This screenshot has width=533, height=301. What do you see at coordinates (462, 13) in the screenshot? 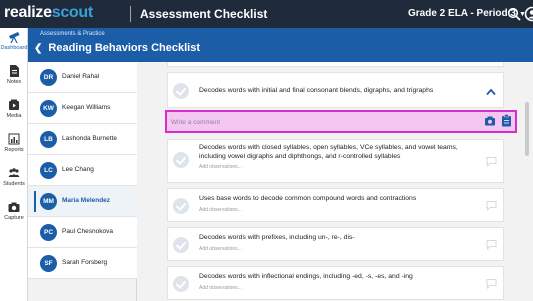
I see `class-selector-value: Grade 2 ELA - Period 3` at bounding box center [462, 13].